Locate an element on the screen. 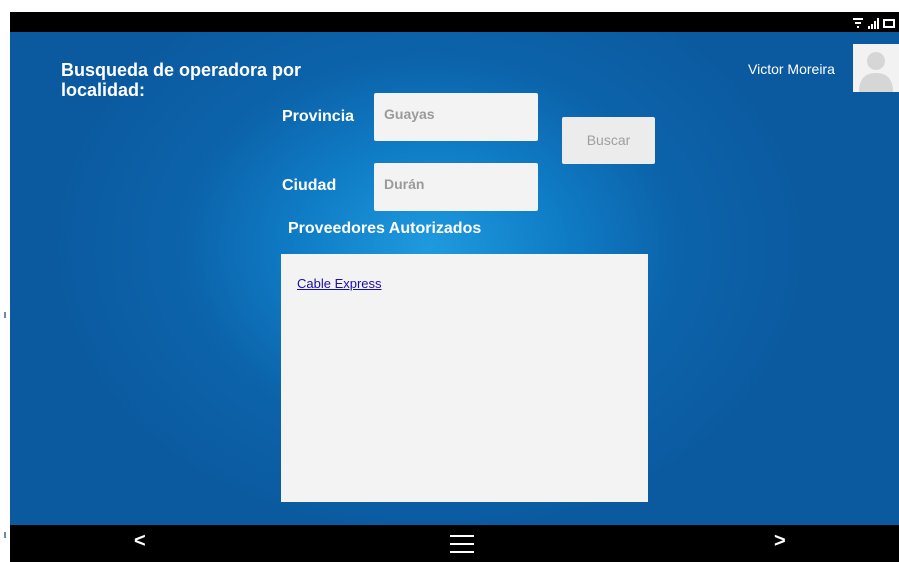 Image resolution: width=899 pixels, height=562 pixels. provincia-label: Provincia is located at coordinates (318, 116).